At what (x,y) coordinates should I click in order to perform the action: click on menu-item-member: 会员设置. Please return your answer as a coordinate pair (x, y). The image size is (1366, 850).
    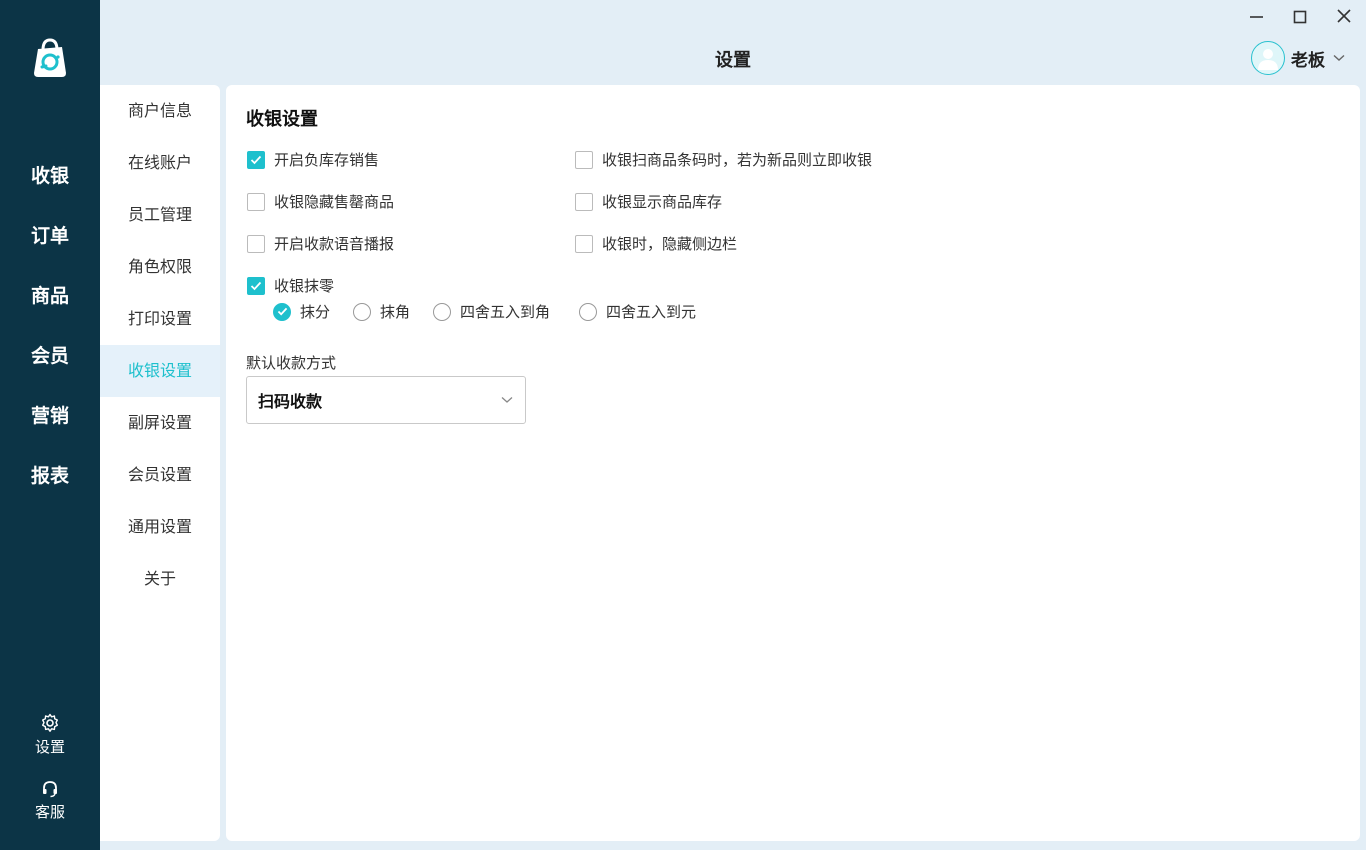
    Looking at the image, I should click on (160, 475).